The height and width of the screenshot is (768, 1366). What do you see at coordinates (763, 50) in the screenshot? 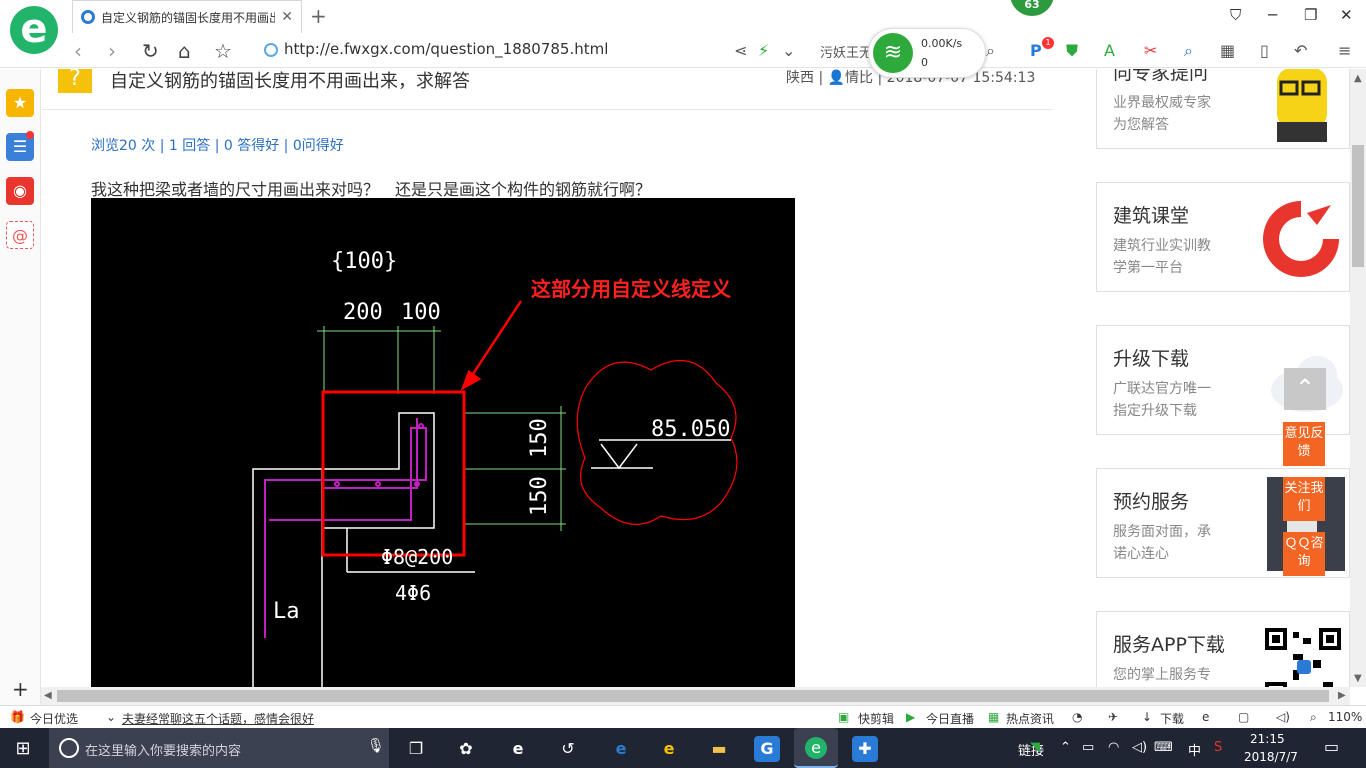
I see `speed-mode-icon: ⚡` at bounding box center [763, 50].